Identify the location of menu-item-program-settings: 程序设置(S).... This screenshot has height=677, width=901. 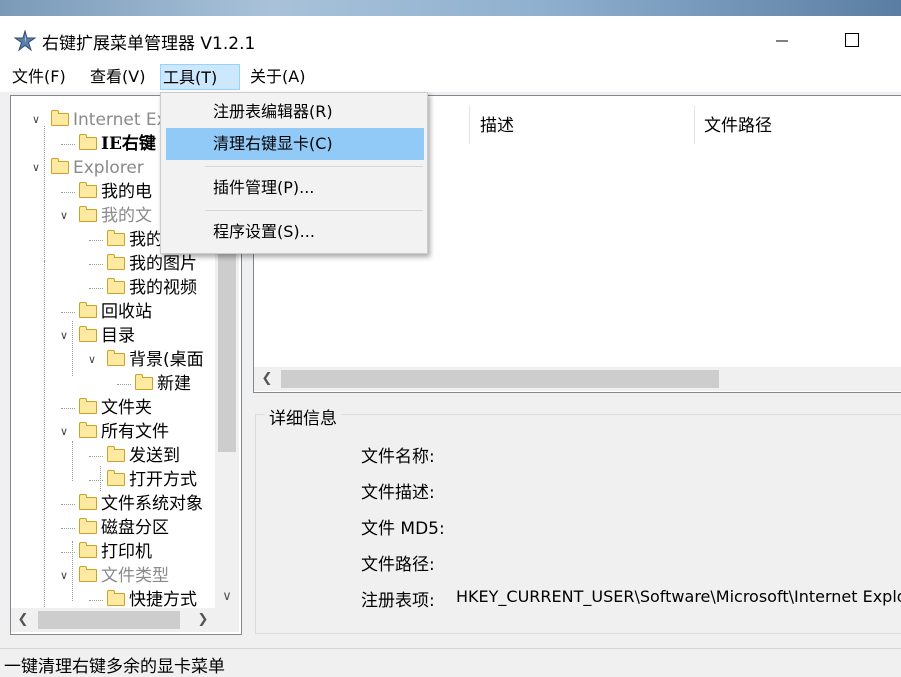
(295, 232).